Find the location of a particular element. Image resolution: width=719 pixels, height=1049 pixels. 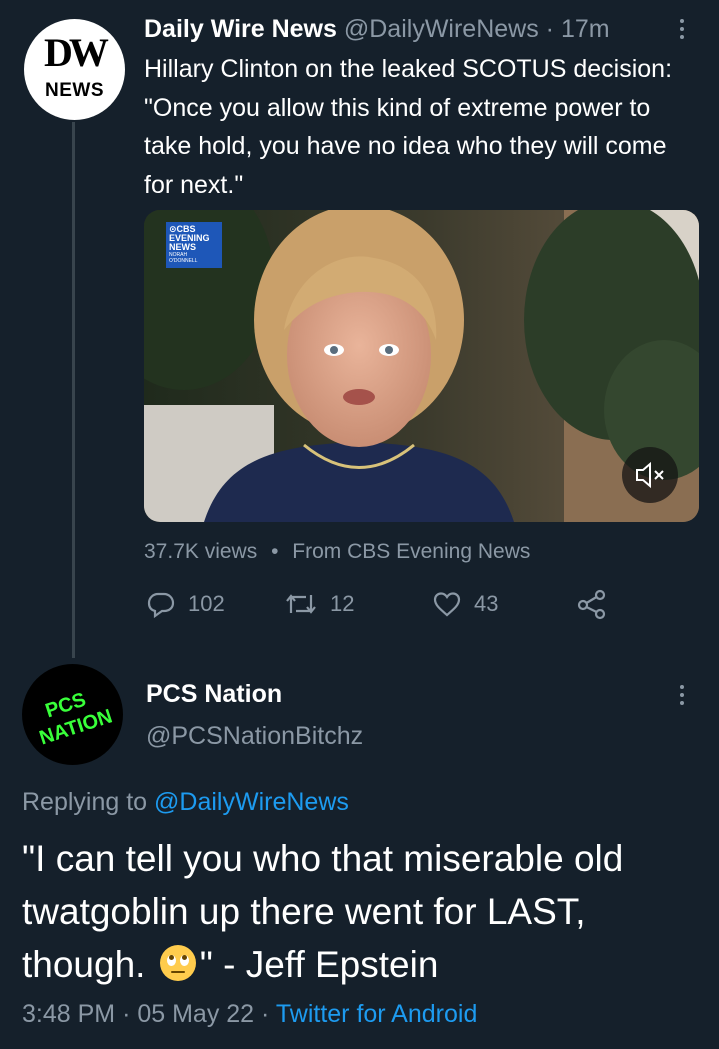

retweet-button: 12 is located at coordinates (319, 604).